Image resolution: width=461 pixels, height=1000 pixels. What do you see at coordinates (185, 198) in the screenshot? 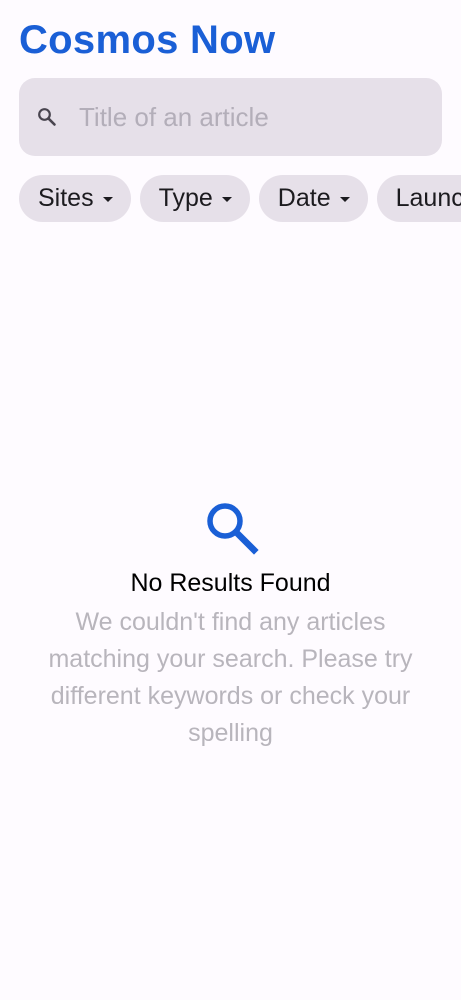
I see `filter-chip-label: Type` at bounding box center [185, 198].